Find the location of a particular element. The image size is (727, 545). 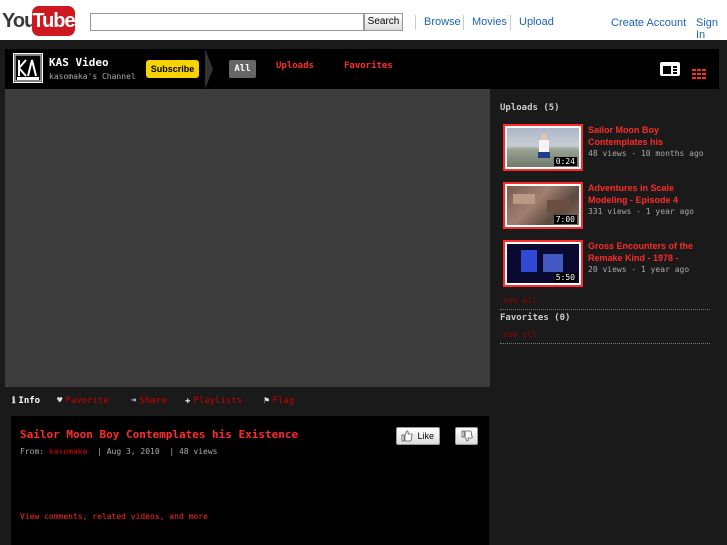

info-icon: ℹ is located at coordinates (14, 401).